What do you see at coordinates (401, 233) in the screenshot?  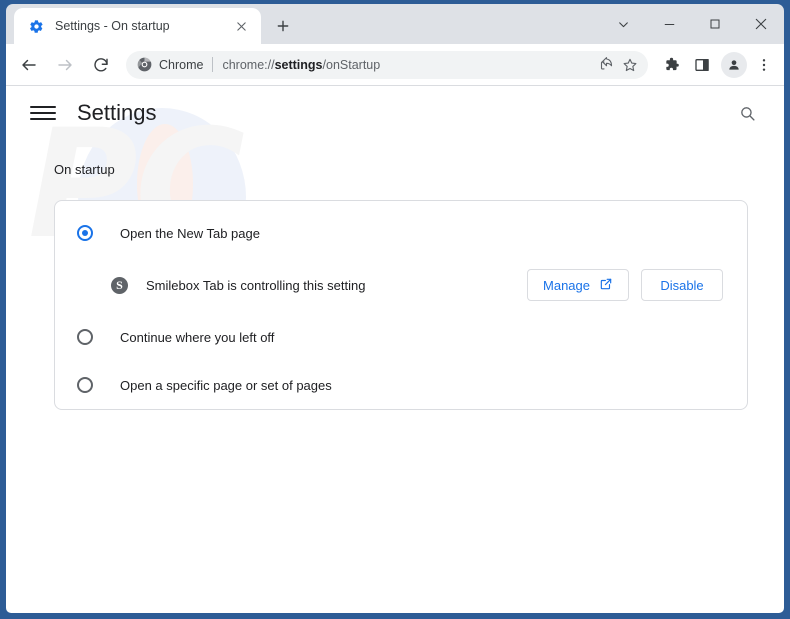 I see `startup-option-new-tab: Open the New Tab page` at bounding box center [401, 233].